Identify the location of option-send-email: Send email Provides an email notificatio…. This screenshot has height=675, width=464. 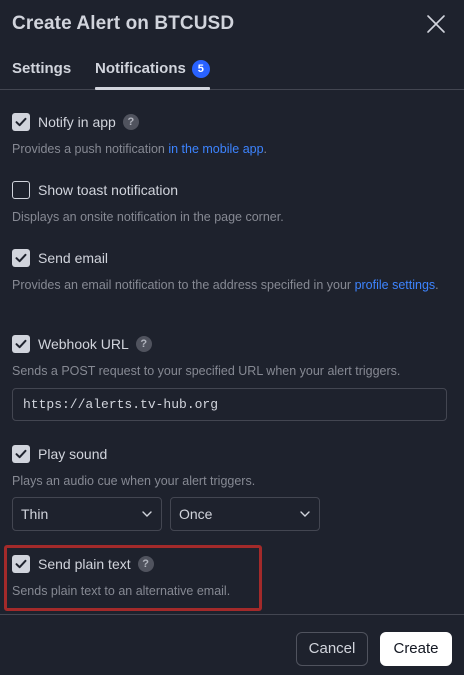
(232, 271).